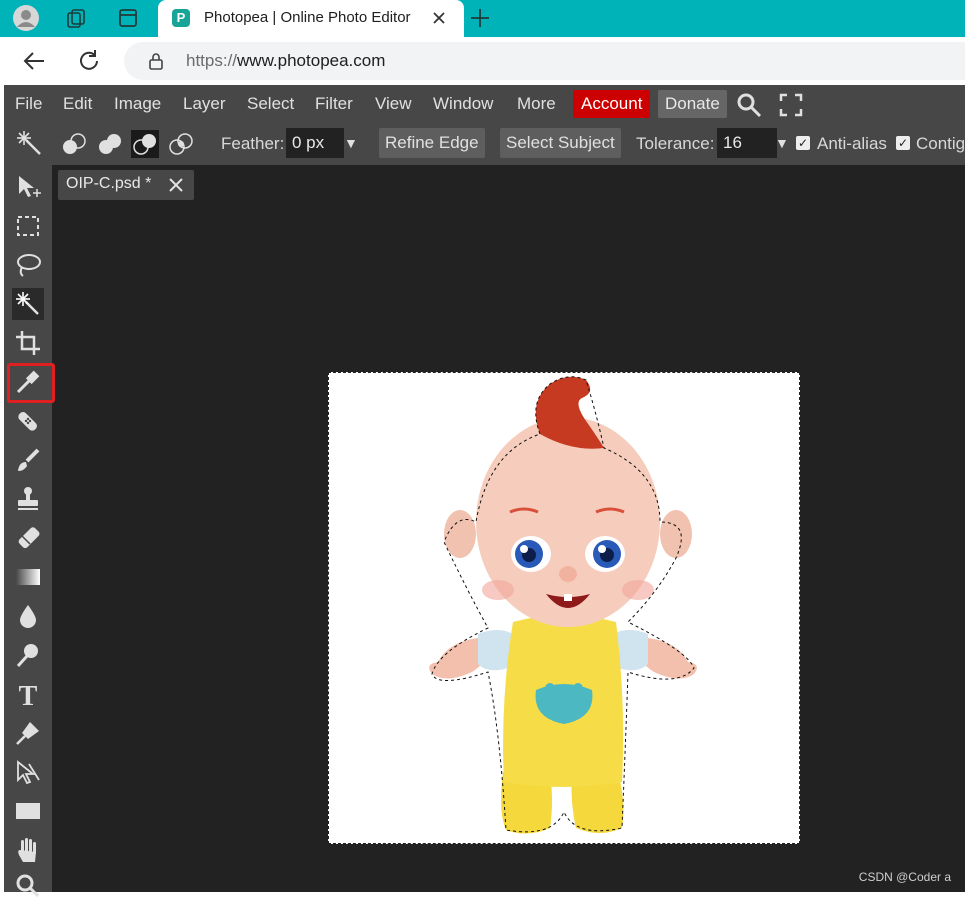  I want to click on tolerance-dropdown-icon: ▼, so click(782, 143).